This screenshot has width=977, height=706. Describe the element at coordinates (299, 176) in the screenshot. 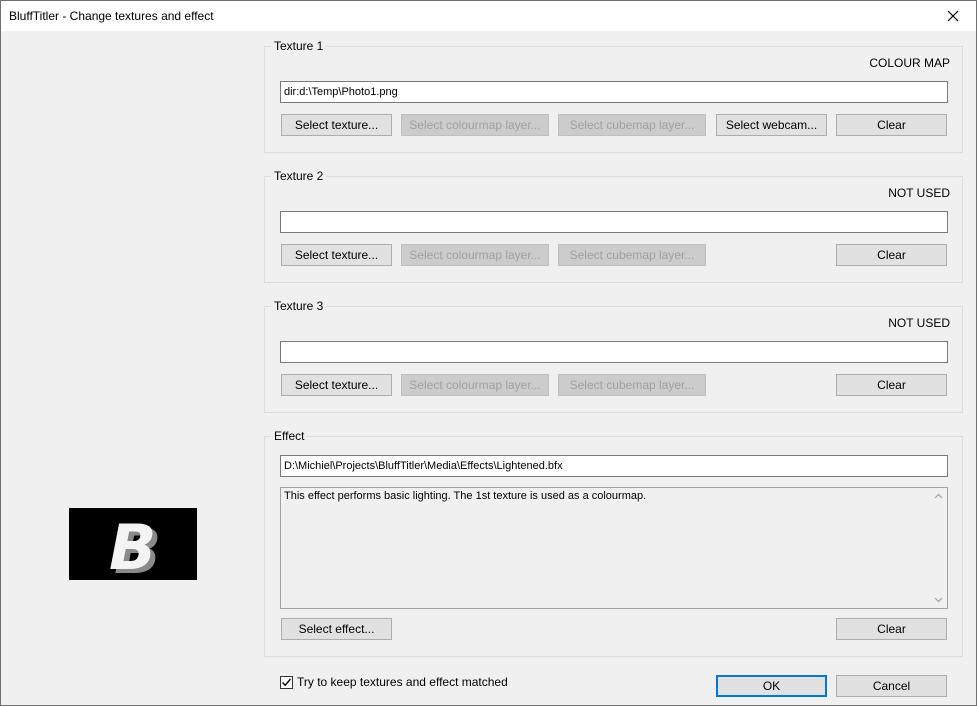

I see `texture-2-title: Texture 2` at that location.